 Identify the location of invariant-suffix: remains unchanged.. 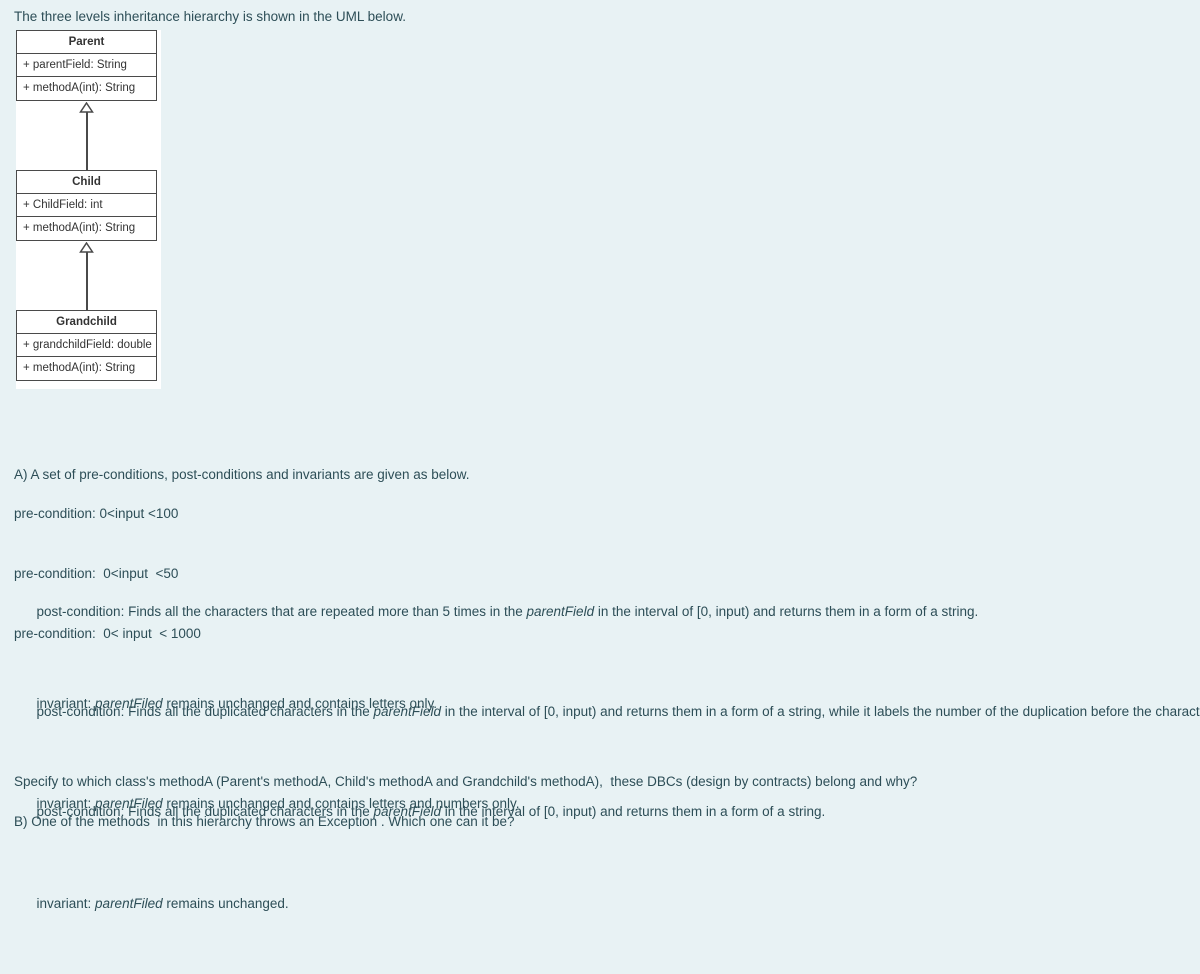
(225, 903).